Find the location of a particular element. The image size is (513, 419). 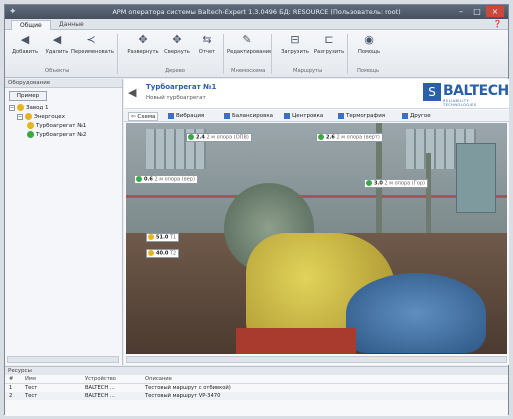

edit-icon: ✎ is located at coordinates (247, 39).